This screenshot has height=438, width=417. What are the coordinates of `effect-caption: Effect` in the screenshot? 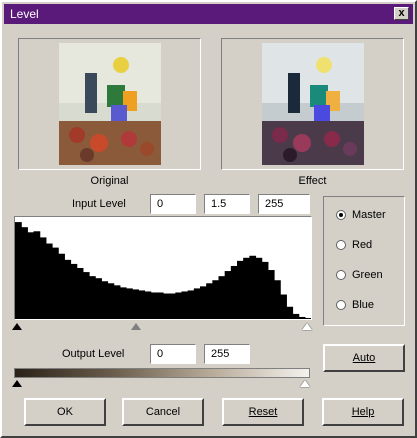 It's located at (312, 181).